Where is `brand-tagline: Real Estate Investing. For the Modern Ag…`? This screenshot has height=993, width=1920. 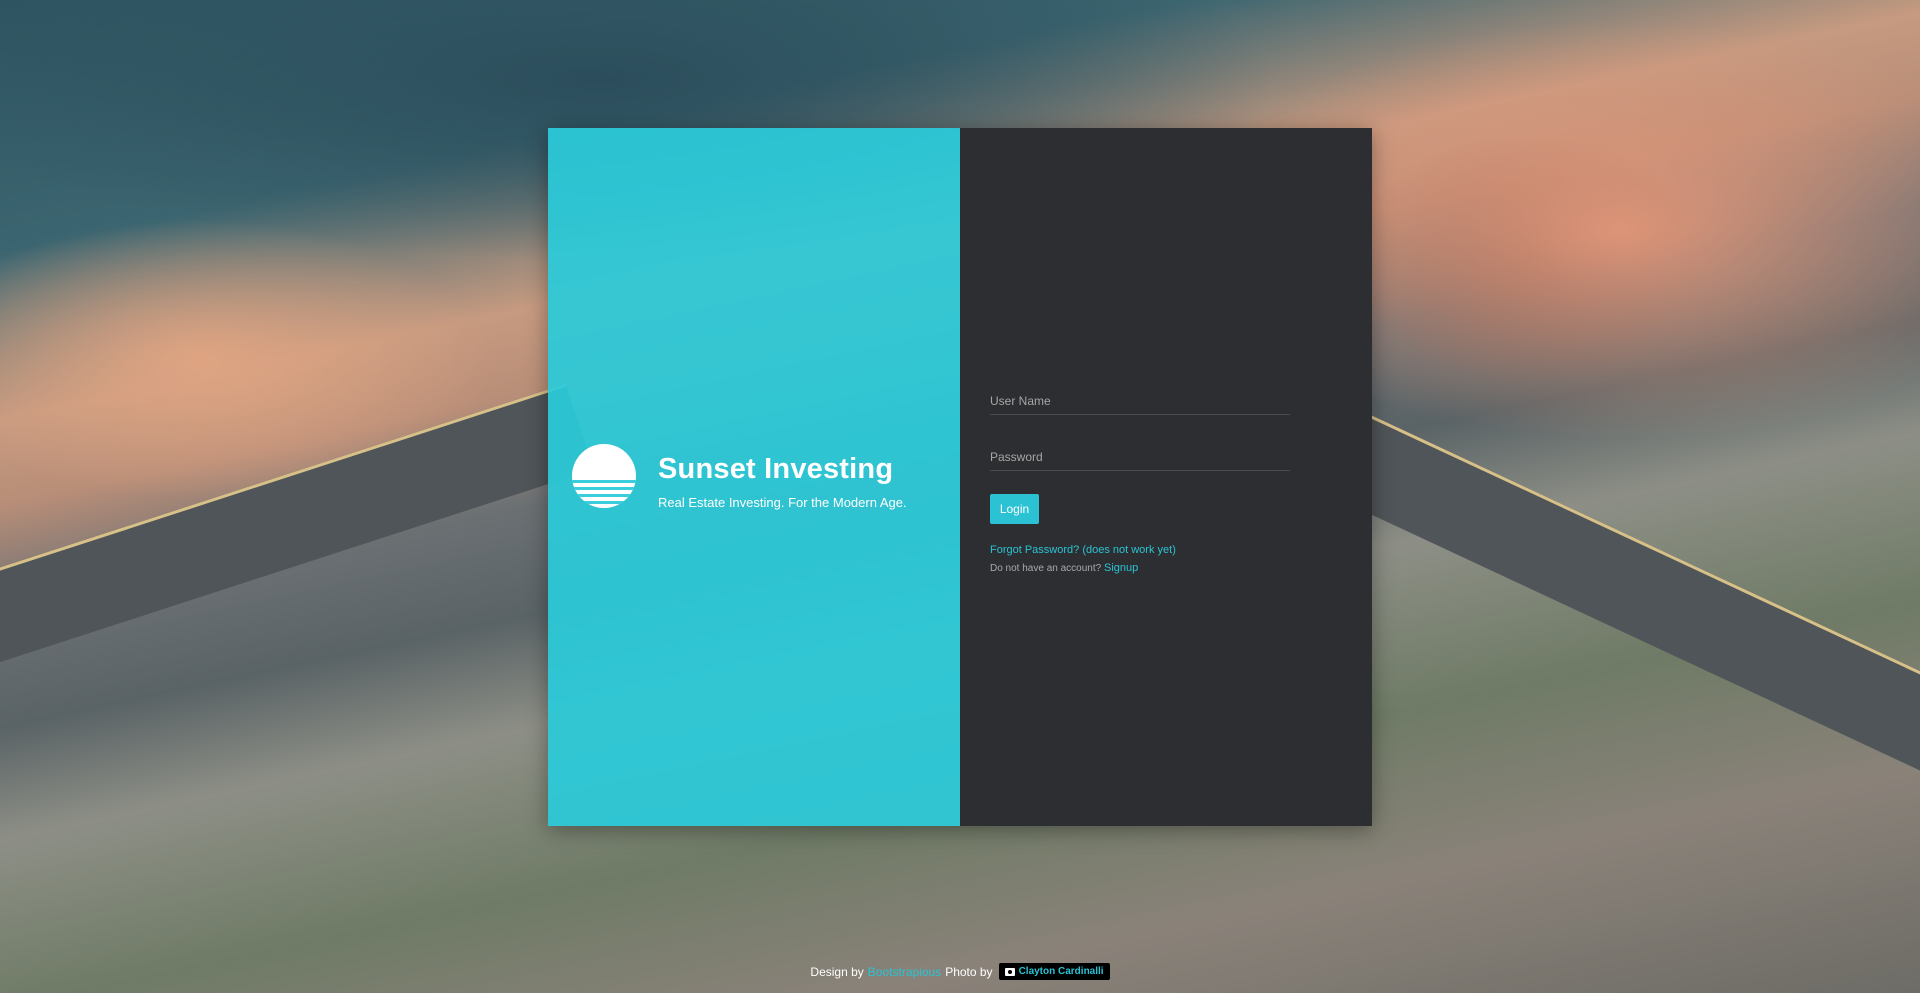 brand-tagline: Real Estate Investing. For the Modern Ag… is located at coordinates (782, 502).